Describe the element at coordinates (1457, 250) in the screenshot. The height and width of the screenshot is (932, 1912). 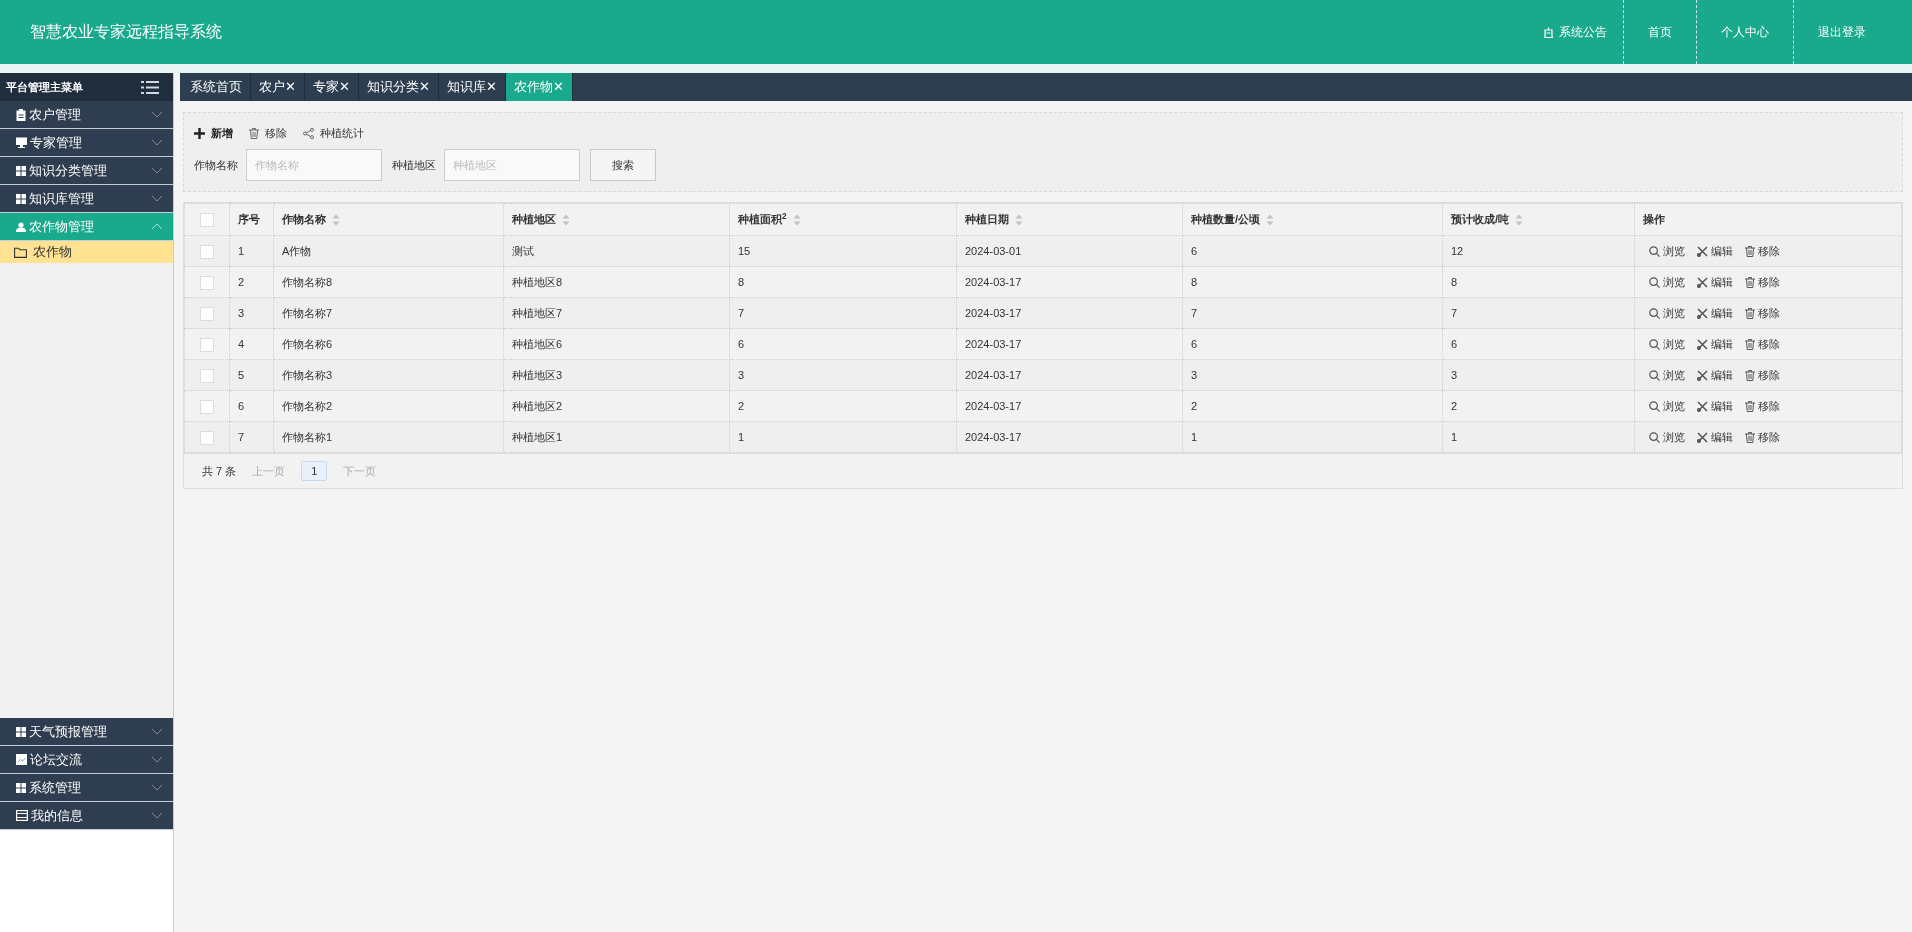
I see `table-cell: 12` at that location.